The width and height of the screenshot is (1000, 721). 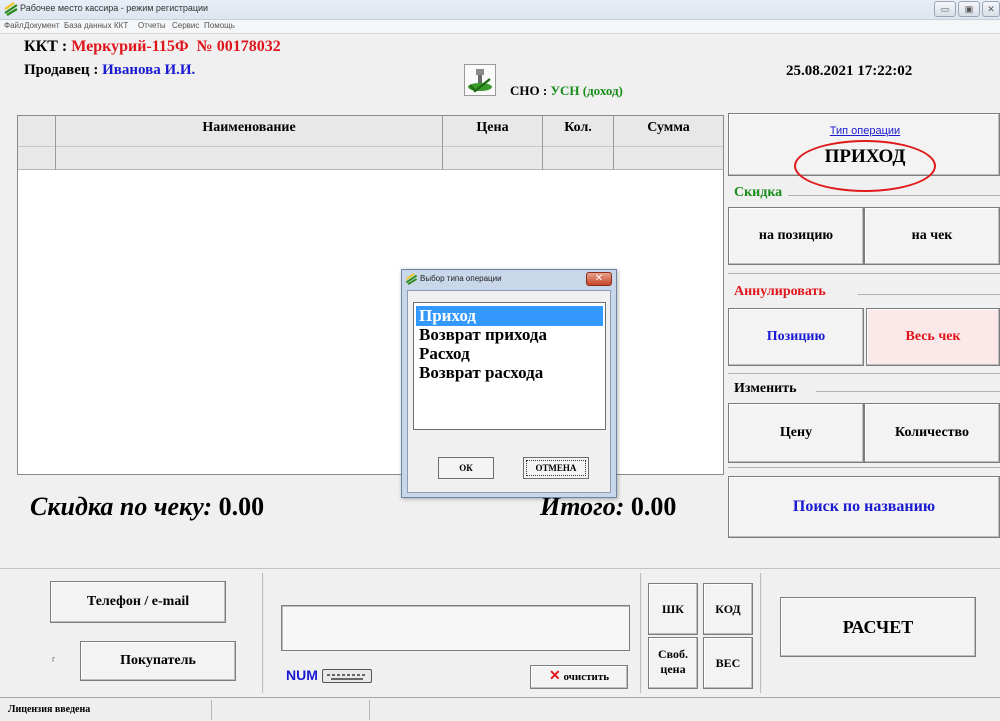 I want to click on num-indicator: NUM, so click(x=302, y=675).